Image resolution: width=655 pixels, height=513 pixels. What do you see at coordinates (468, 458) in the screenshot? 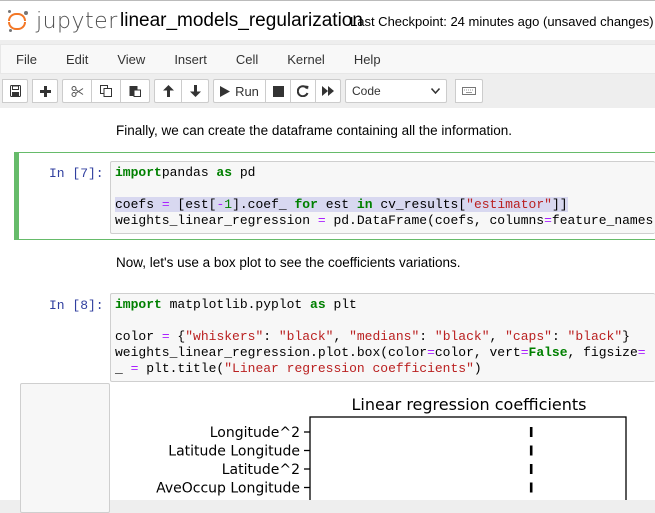
I see `plot-area` at bounding box center [468, 458].